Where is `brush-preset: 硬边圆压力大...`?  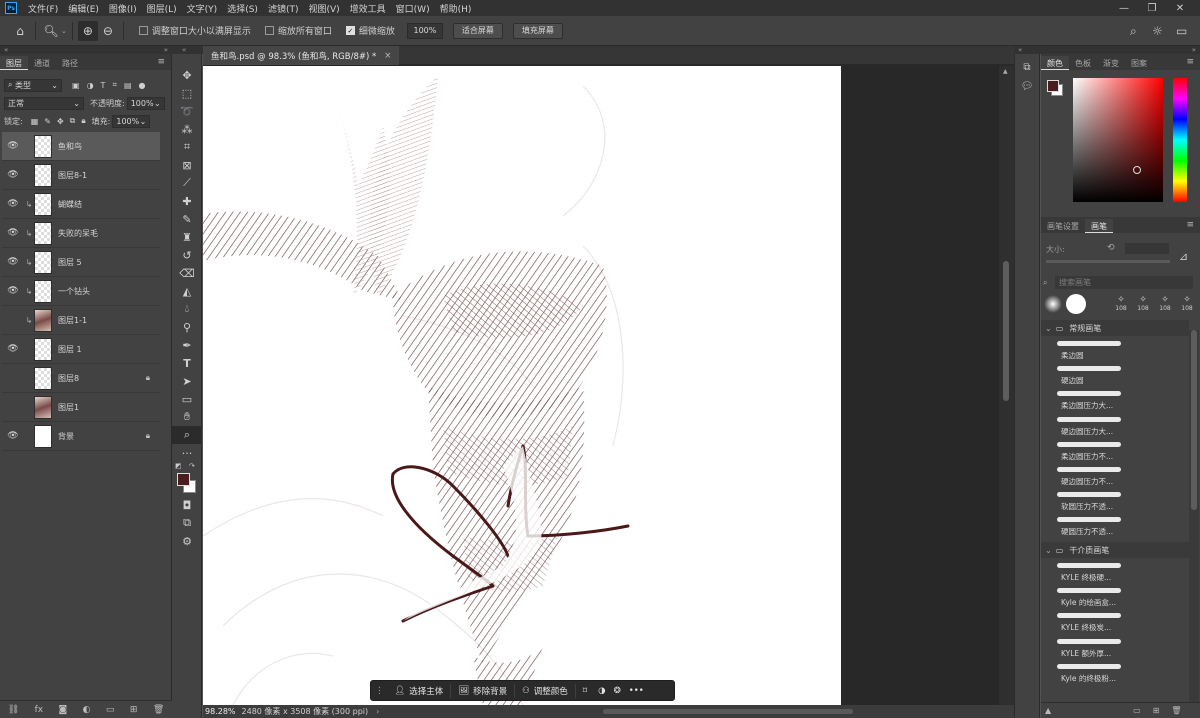 brush-preset: 硬边圆压力大... is located at coordinates (1089, 426).